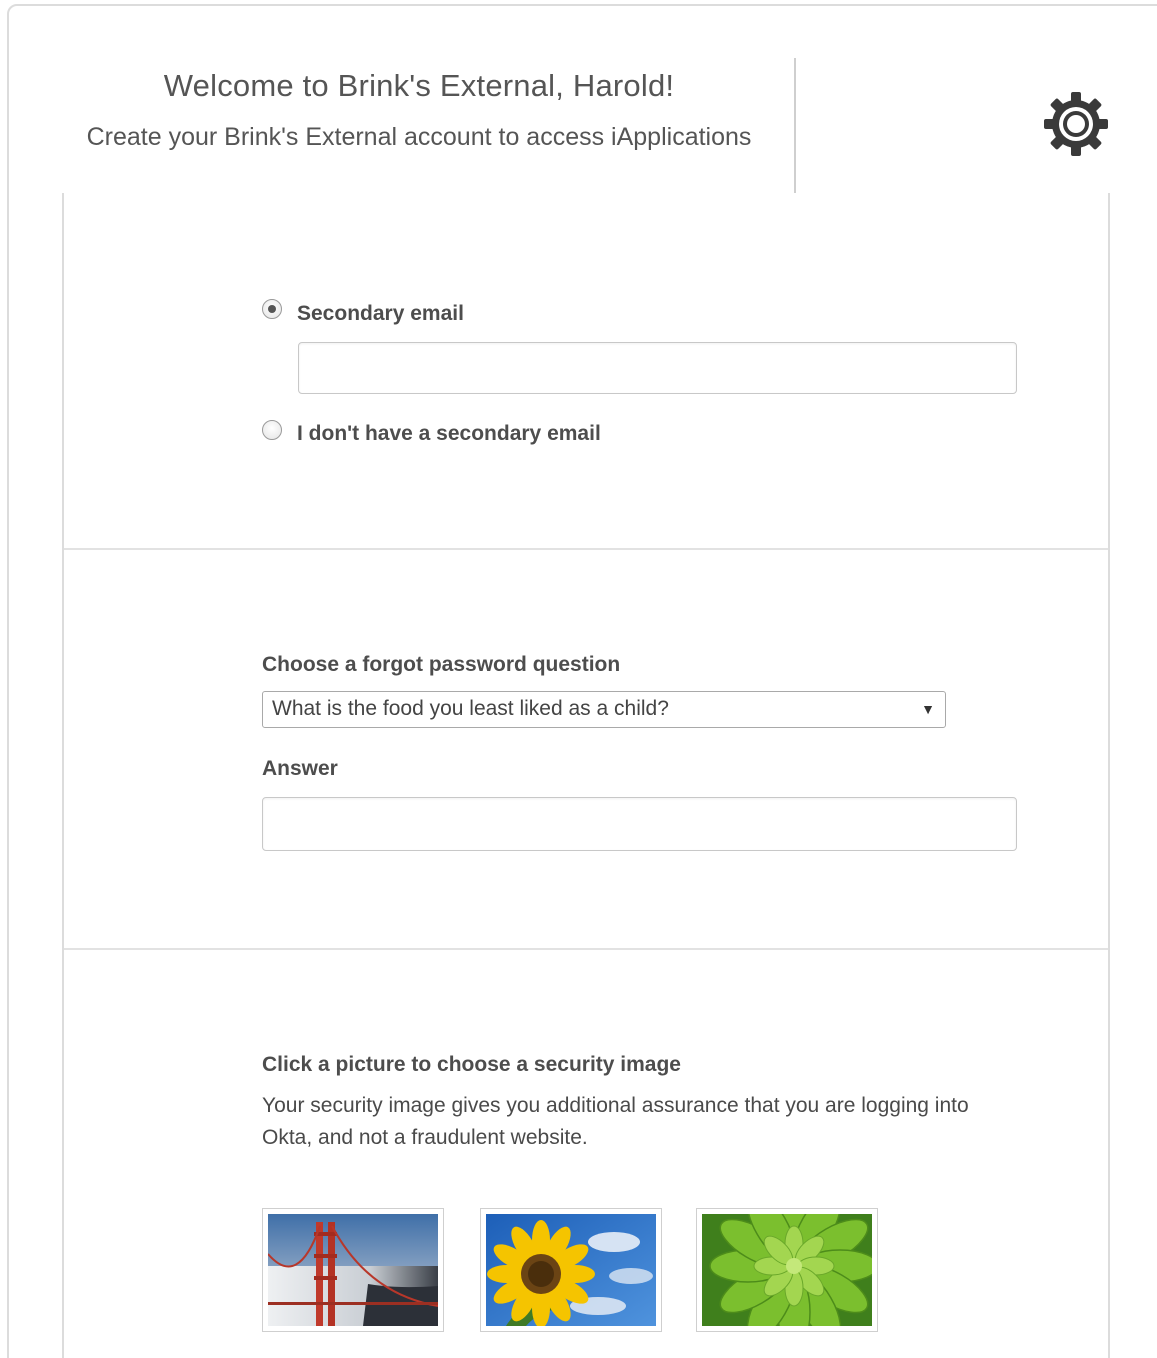 The height and width of the screenshot is (1358, 1157). What do you see at coordinates (272, 430) in the screenshot?
I see `no-secondary-email-radio` at bounding box center [272, 430].